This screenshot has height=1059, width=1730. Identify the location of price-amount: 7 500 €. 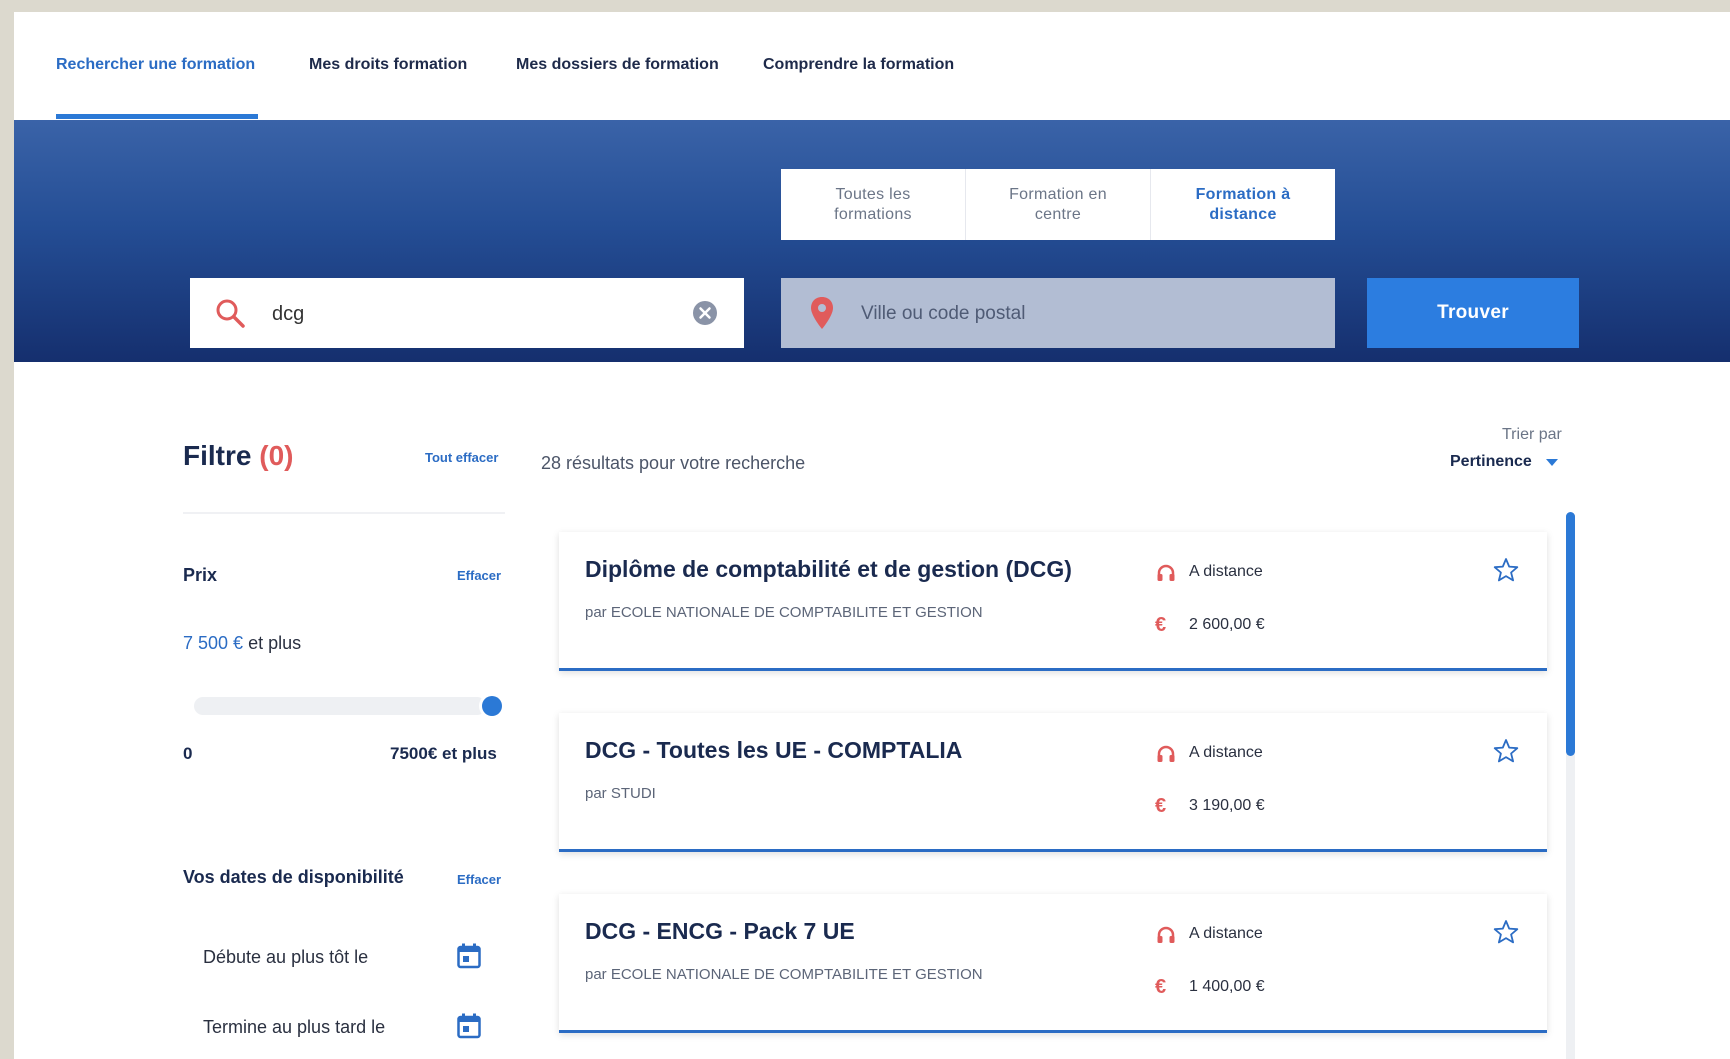
(213, 643).